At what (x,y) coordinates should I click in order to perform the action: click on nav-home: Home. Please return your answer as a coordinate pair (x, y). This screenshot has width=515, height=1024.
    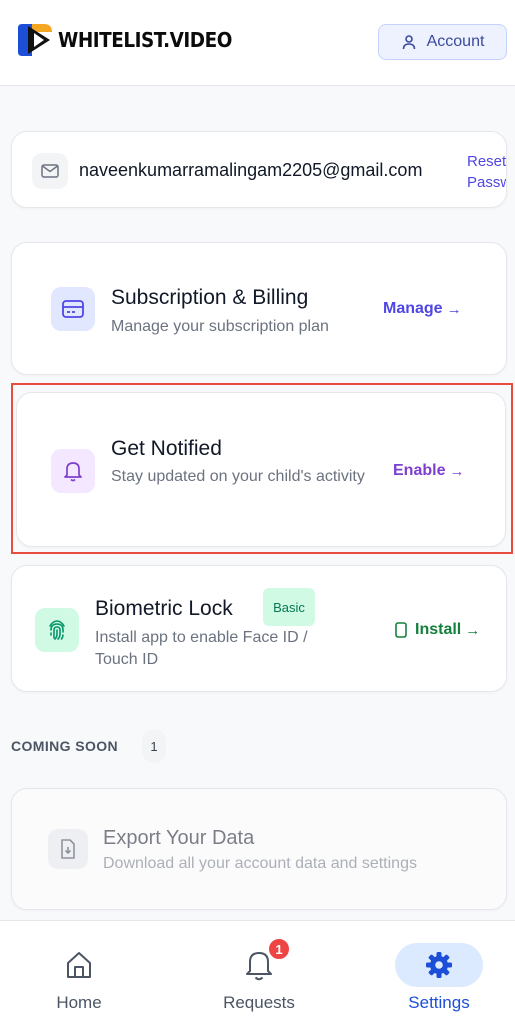
    Looking at the image, I should click on (79, 972).